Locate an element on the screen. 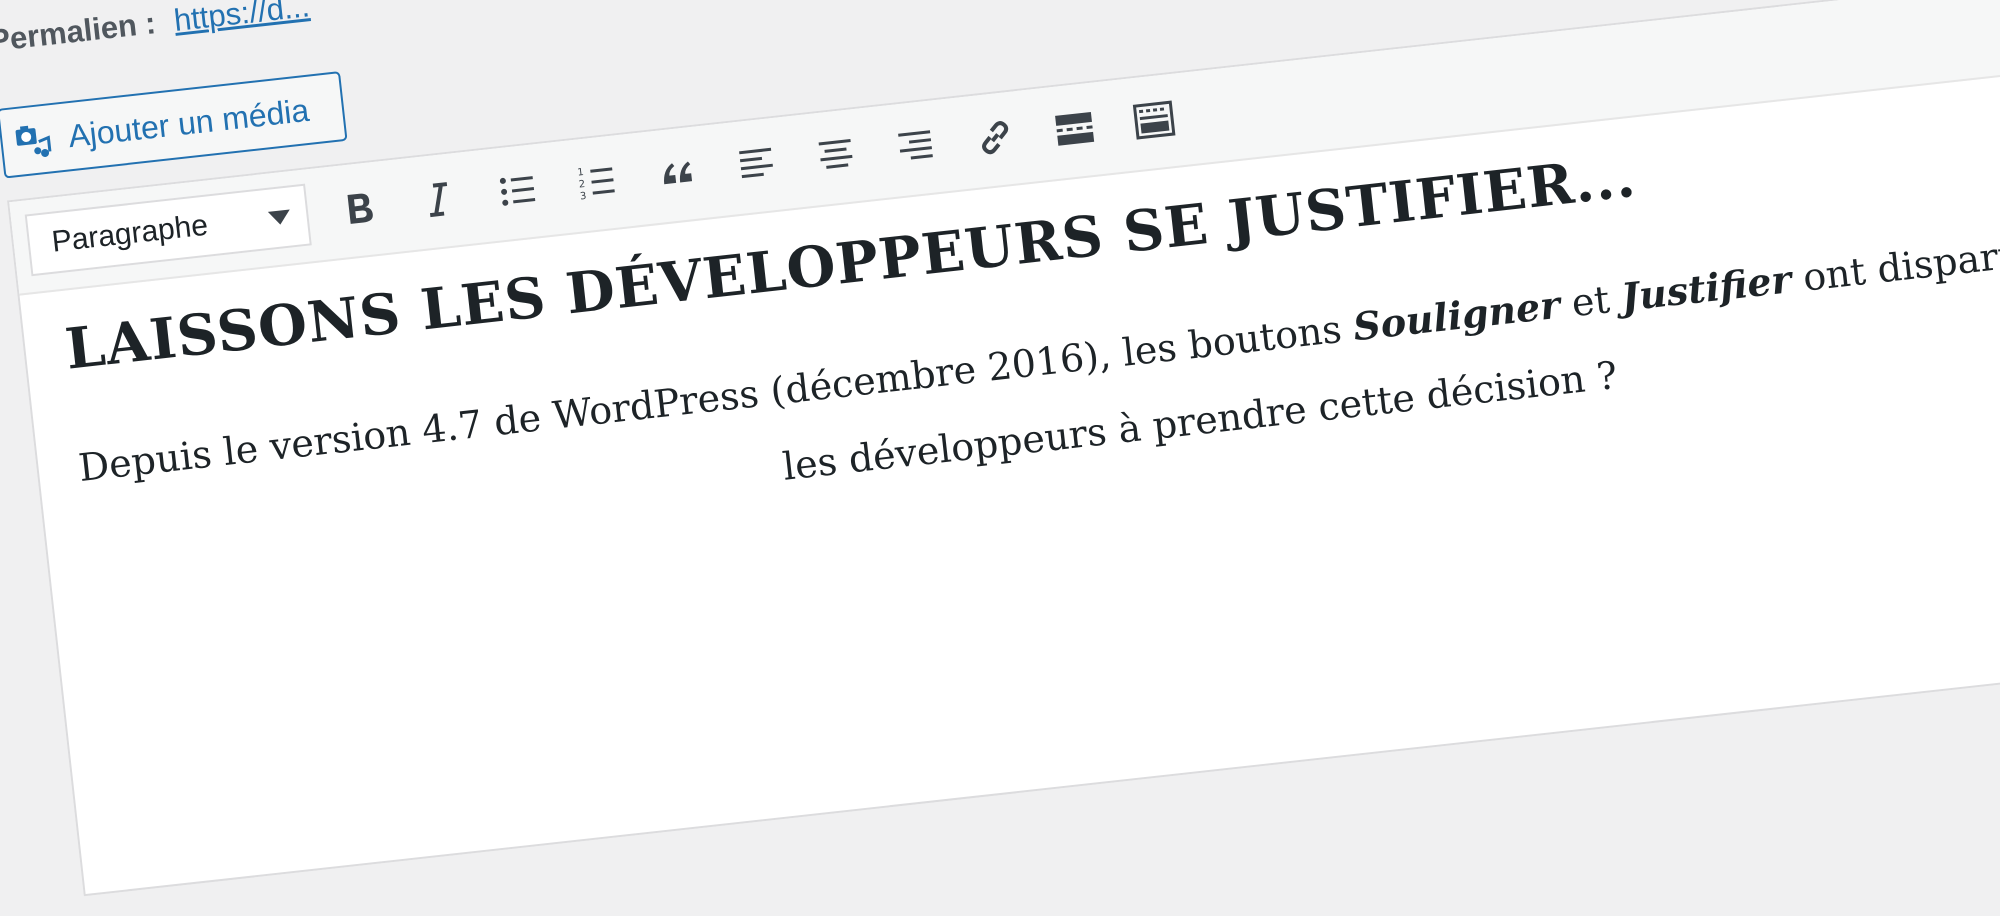 The image size is (2000, 916). bold-icon is located at coordinates (360, 208).